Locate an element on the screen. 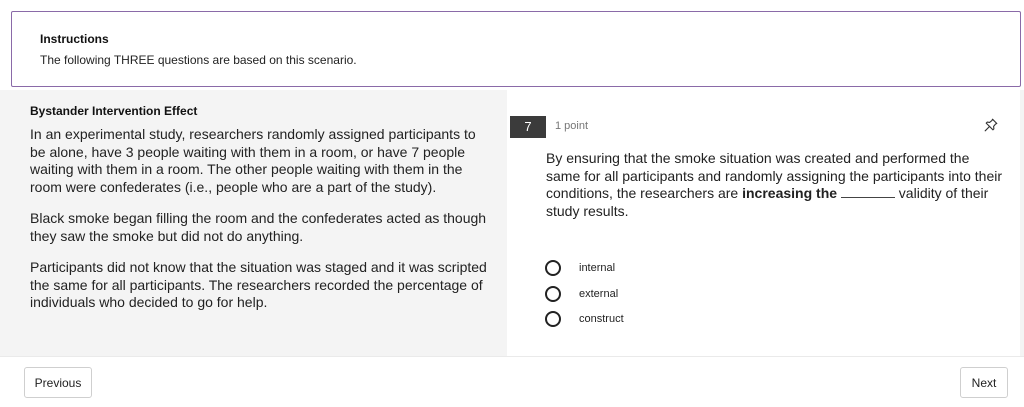  option-label: external is located at coordinates (599, 294).